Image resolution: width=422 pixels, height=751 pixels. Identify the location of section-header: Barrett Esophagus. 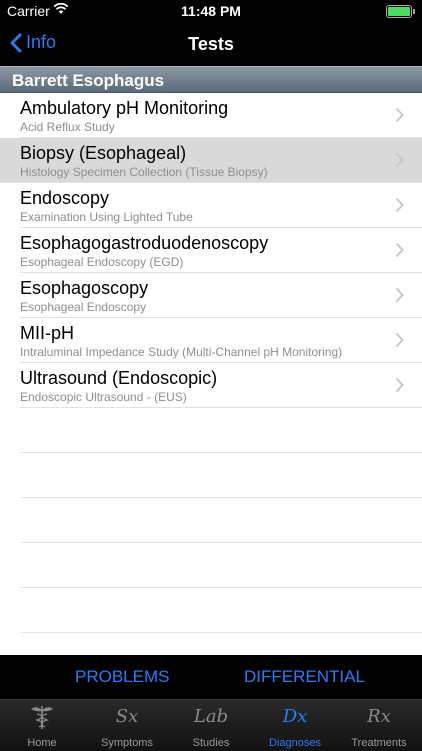
(211, 79).